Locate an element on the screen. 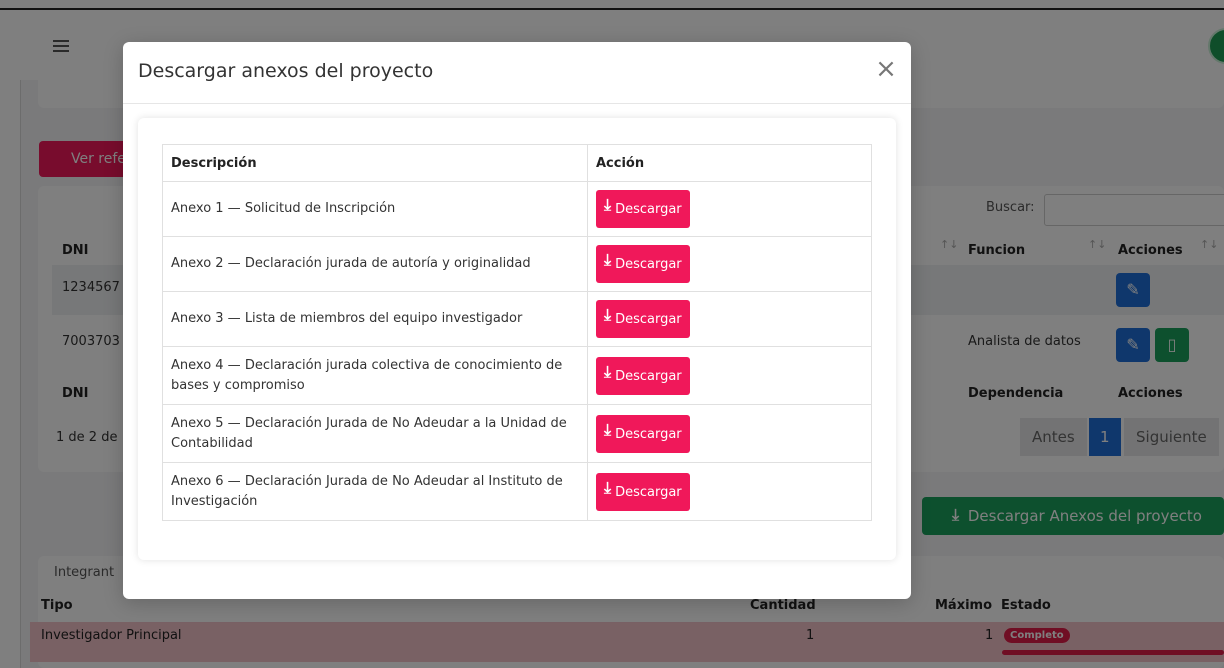 This screenshot has width=1224, height=668. th-descripcion: Descripción is located at coordinates (375, 163).